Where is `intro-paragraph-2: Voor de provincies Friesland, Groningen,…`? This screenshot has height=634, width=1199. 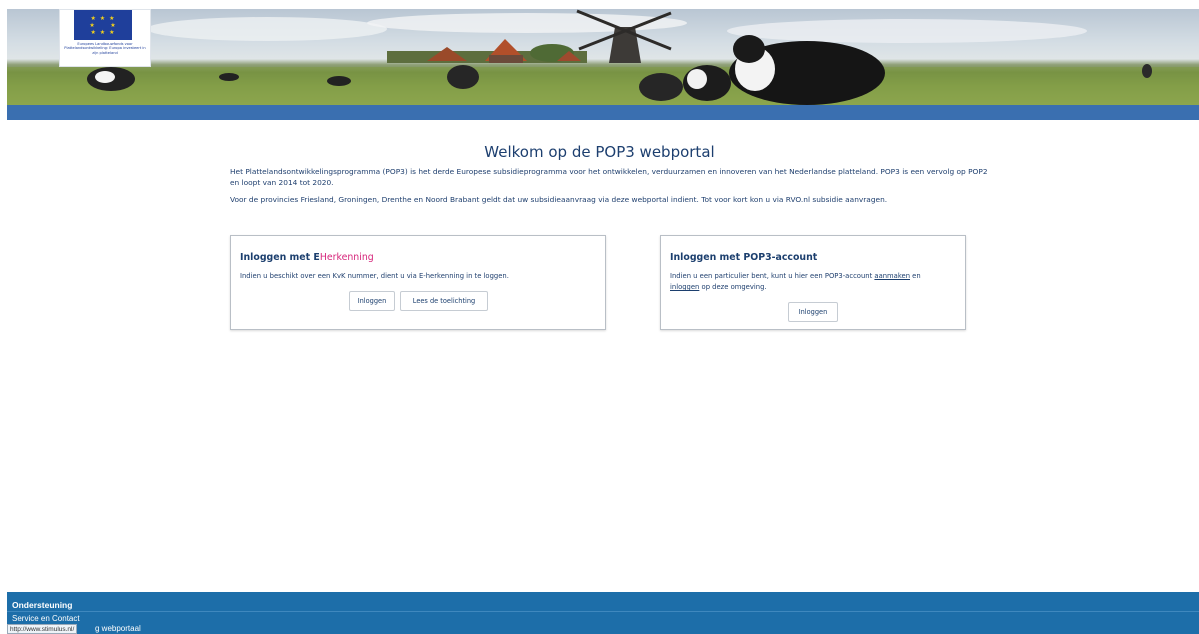 intro-paragraph-2: Voor de provincies Friesland, Groningen,… is located at coordinates (559, 199).